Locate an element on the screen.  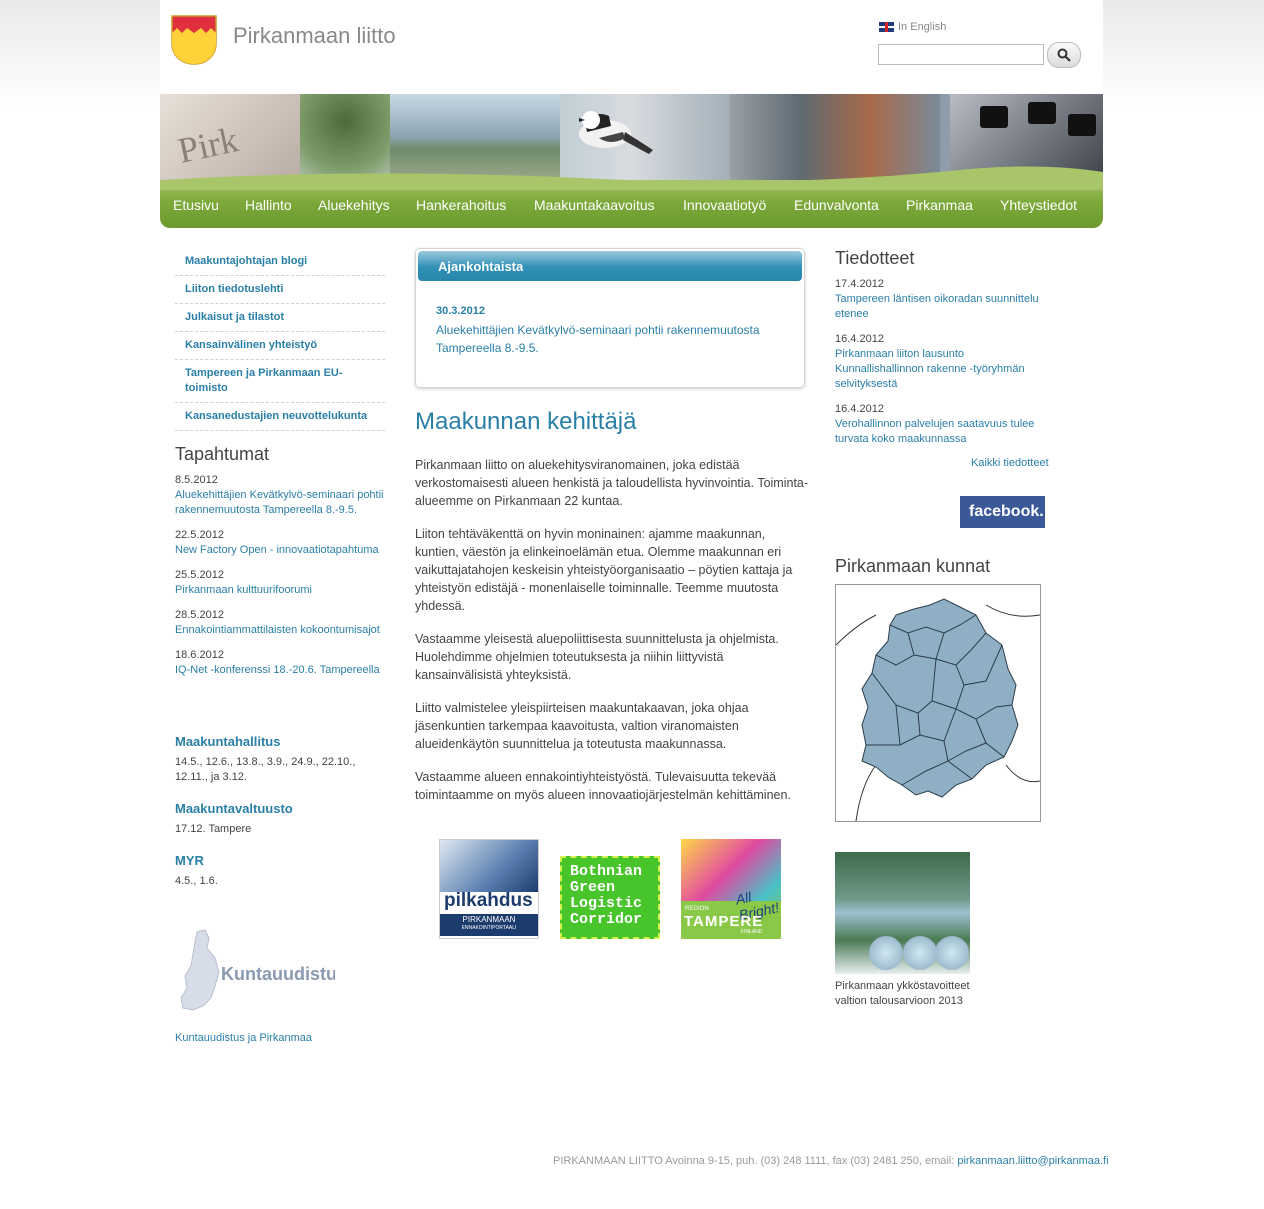
search-input is located at coordinates (961, 54).